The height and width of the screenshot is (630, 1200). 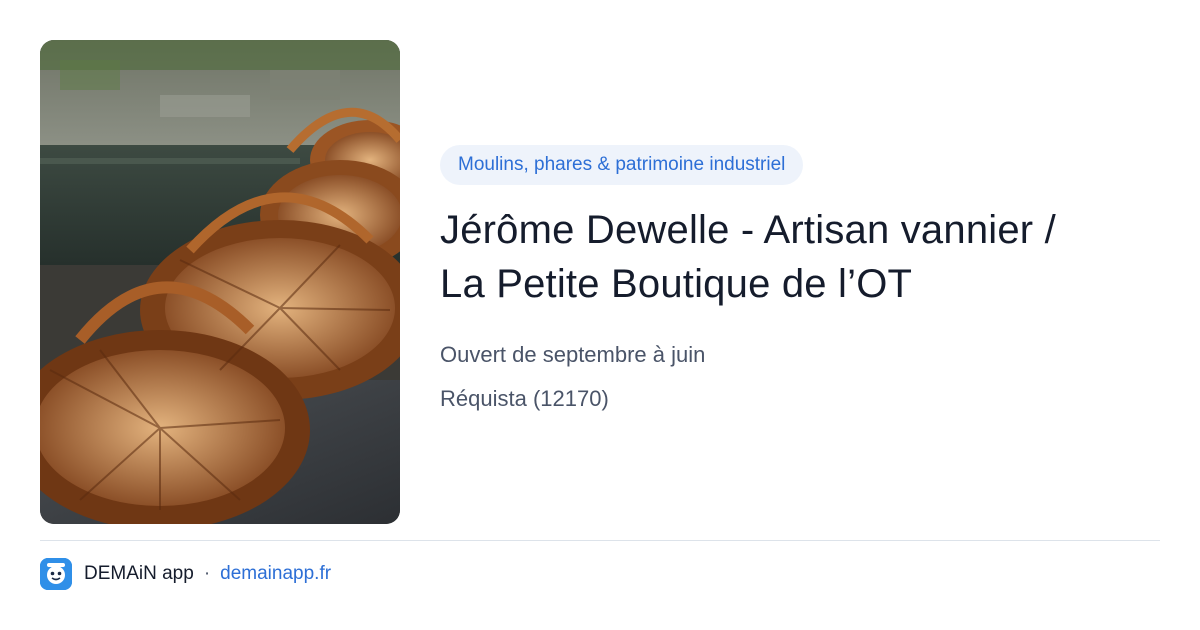 What do you see at coordinates (139, 573) in the screenshot?
I see `app-name: DEMAiN app` at bounding box center [139, 573].